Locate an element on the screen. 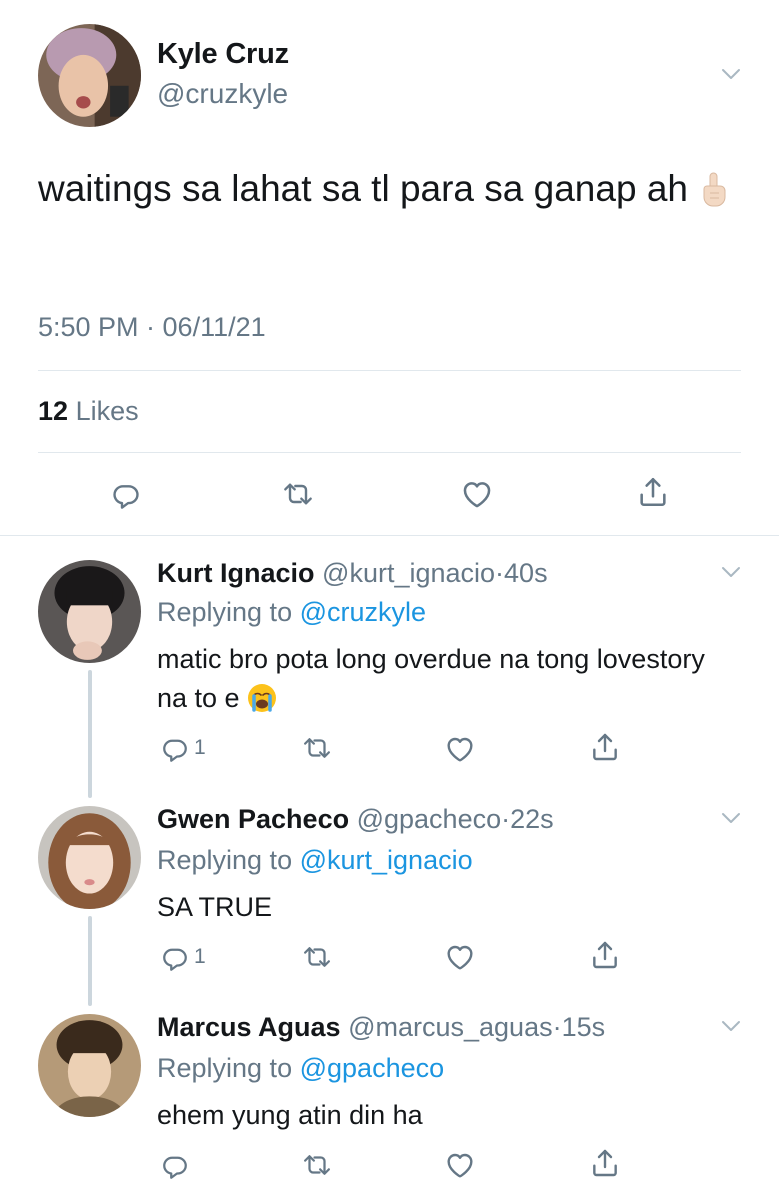  reply-author-handle: @gpacheco is located at coordinates (429, 819).